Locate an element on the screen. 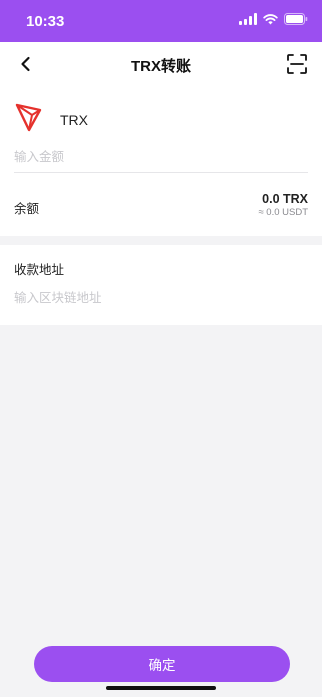  battery-icon is located at coordinates (296, 19).